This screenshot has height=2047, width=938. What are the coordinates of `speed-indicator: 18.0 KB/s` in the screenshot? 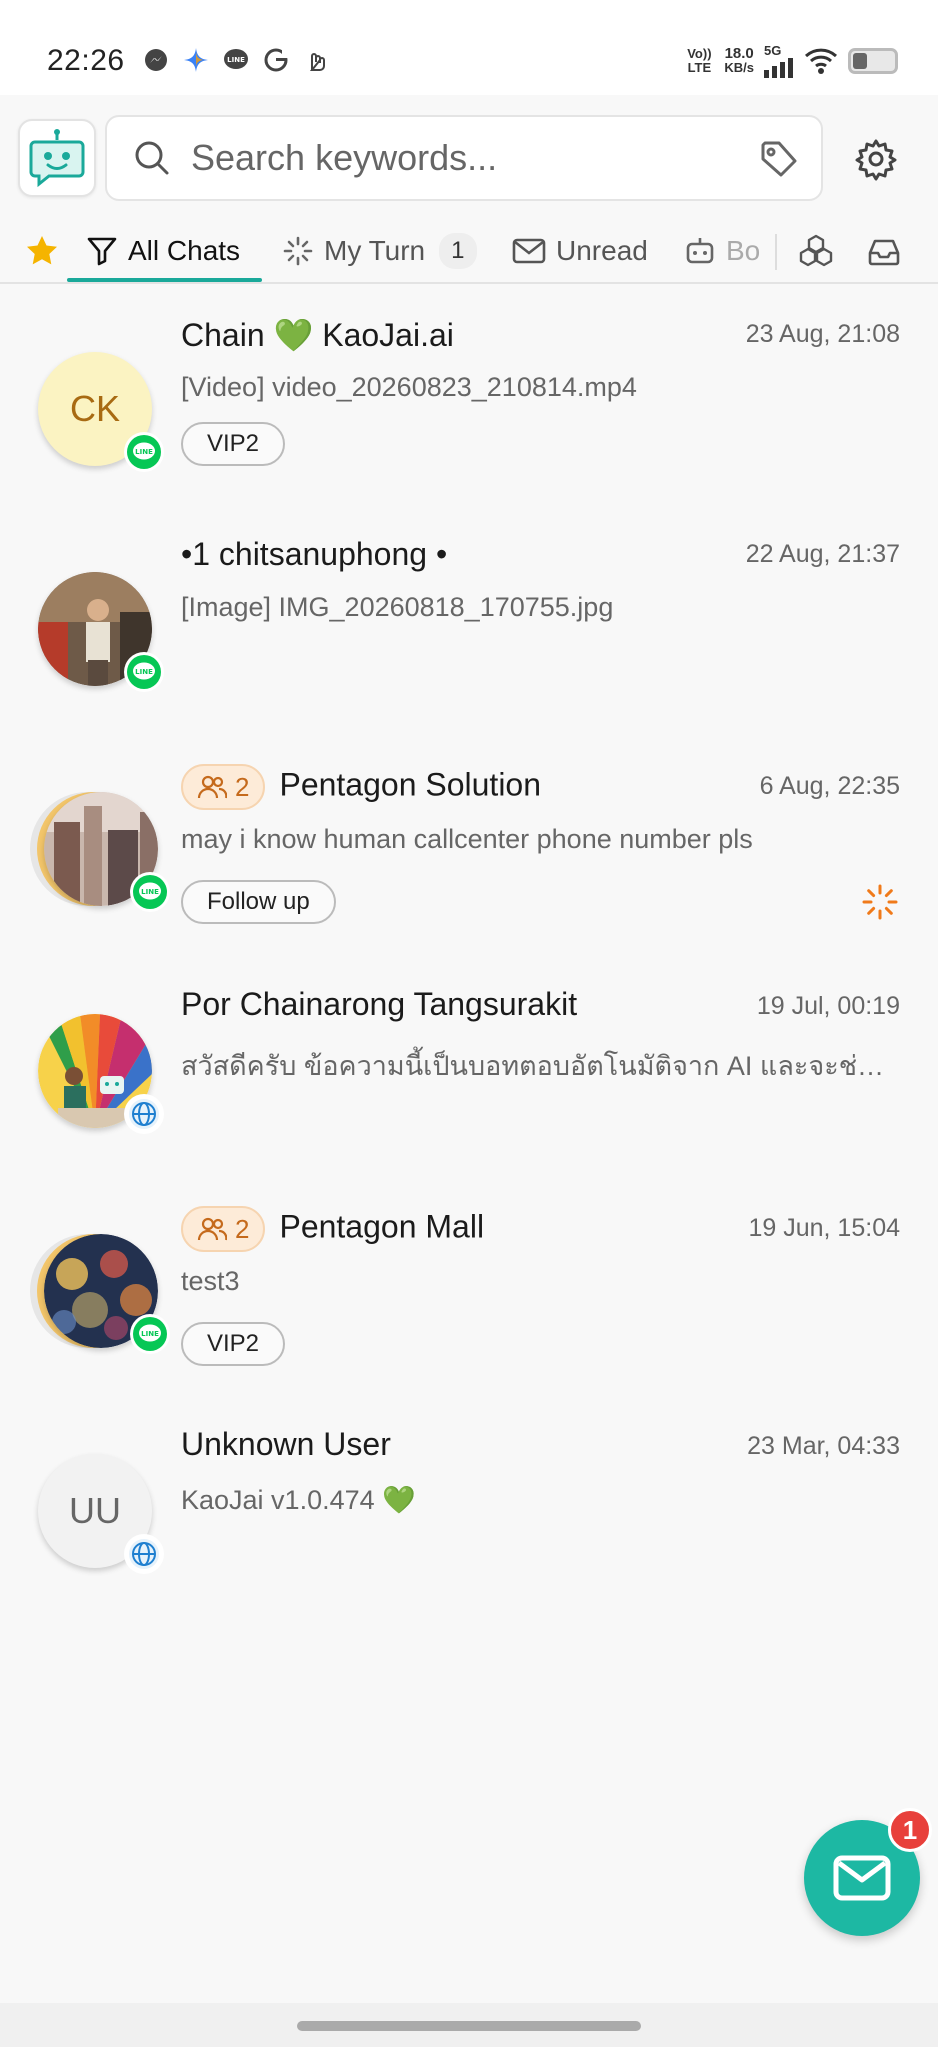 It's located at (739, 60).